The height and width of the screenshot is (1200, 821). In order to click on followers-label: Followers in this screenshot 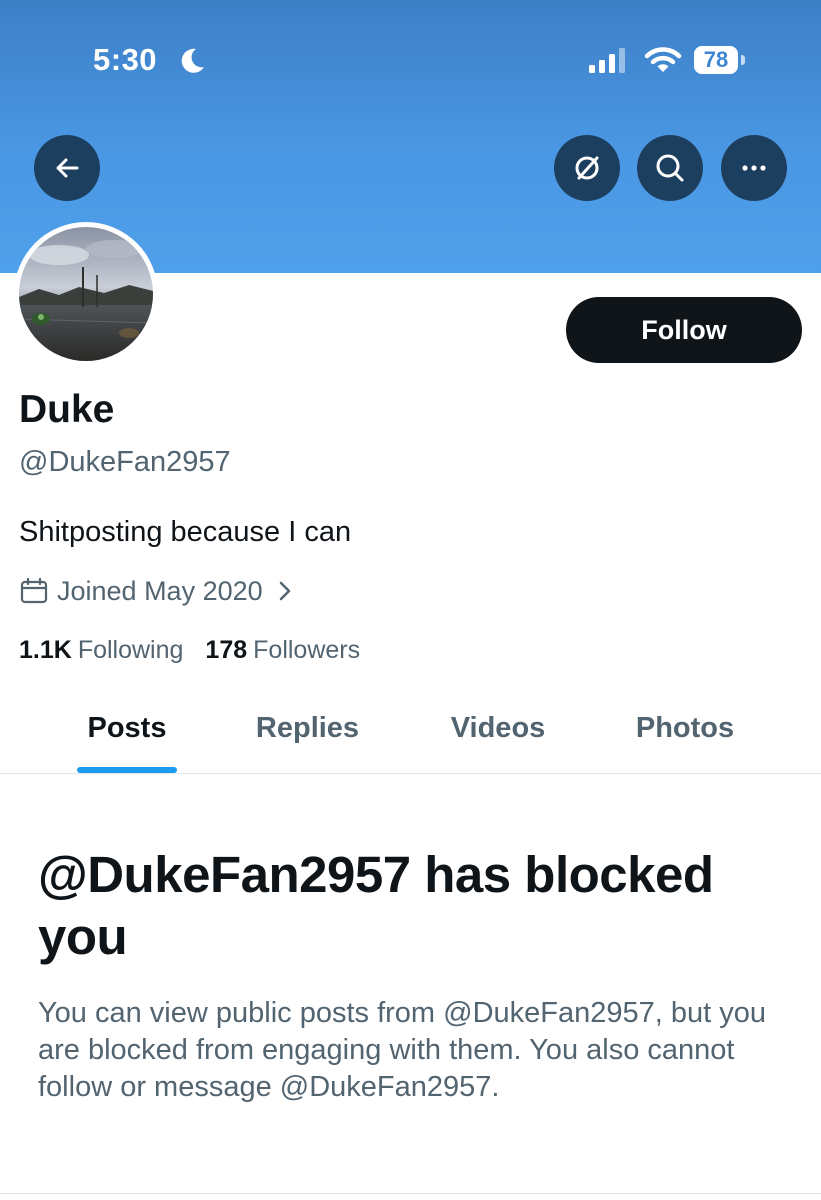, I will do `click(307, 650)`.